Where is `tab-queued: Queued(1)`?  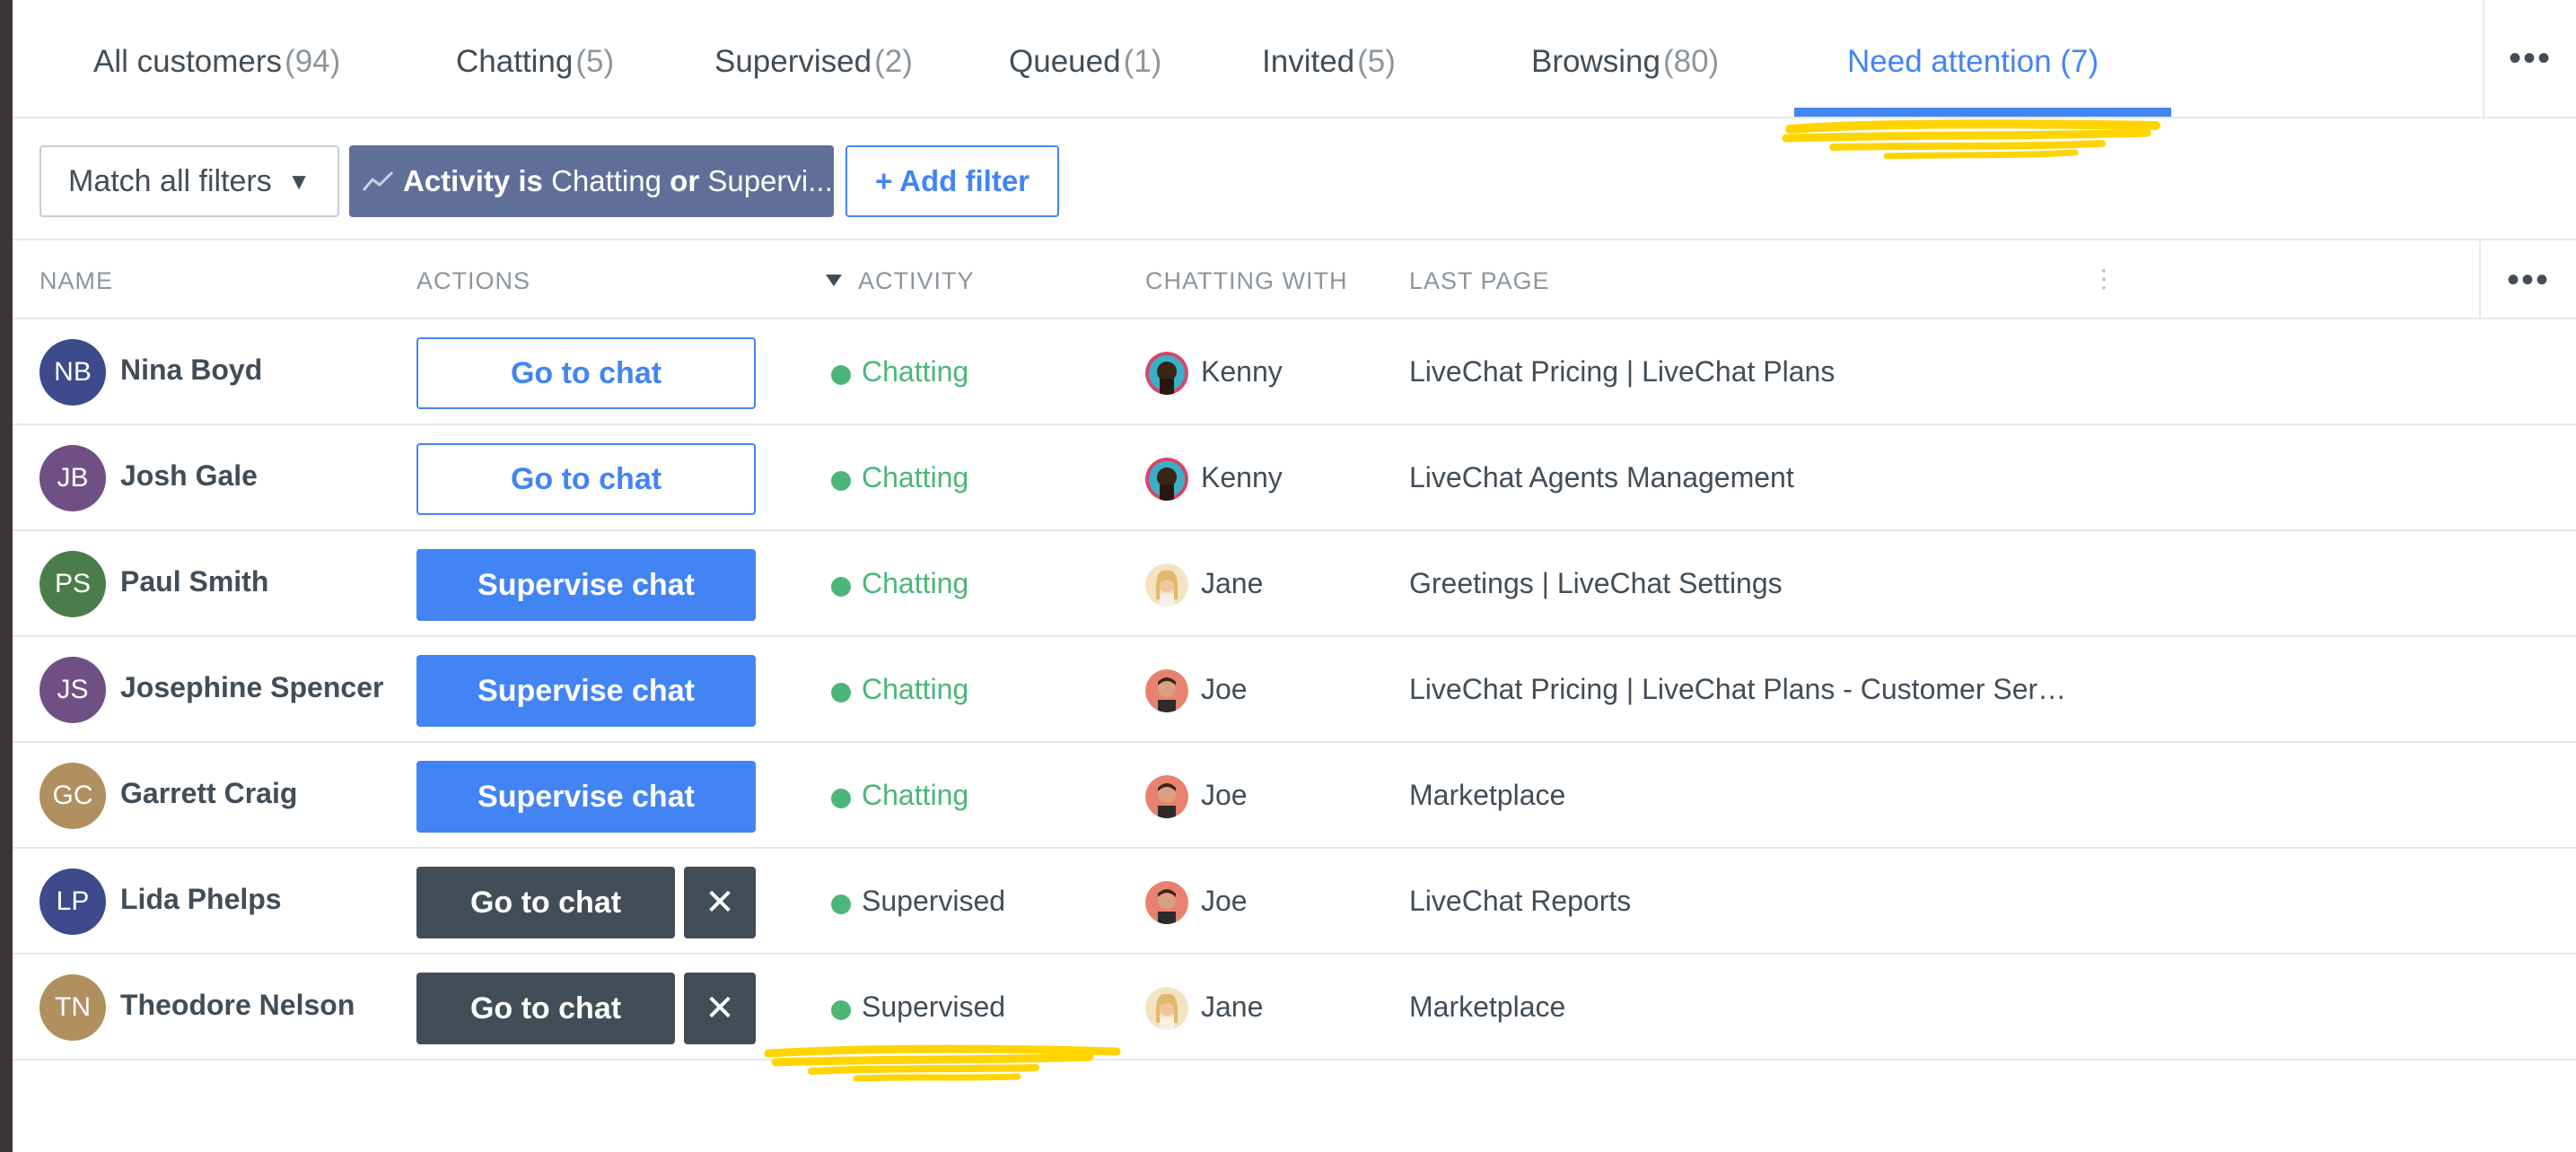 tab-queued: Queued(1) is located at coordinates (1085, 61).